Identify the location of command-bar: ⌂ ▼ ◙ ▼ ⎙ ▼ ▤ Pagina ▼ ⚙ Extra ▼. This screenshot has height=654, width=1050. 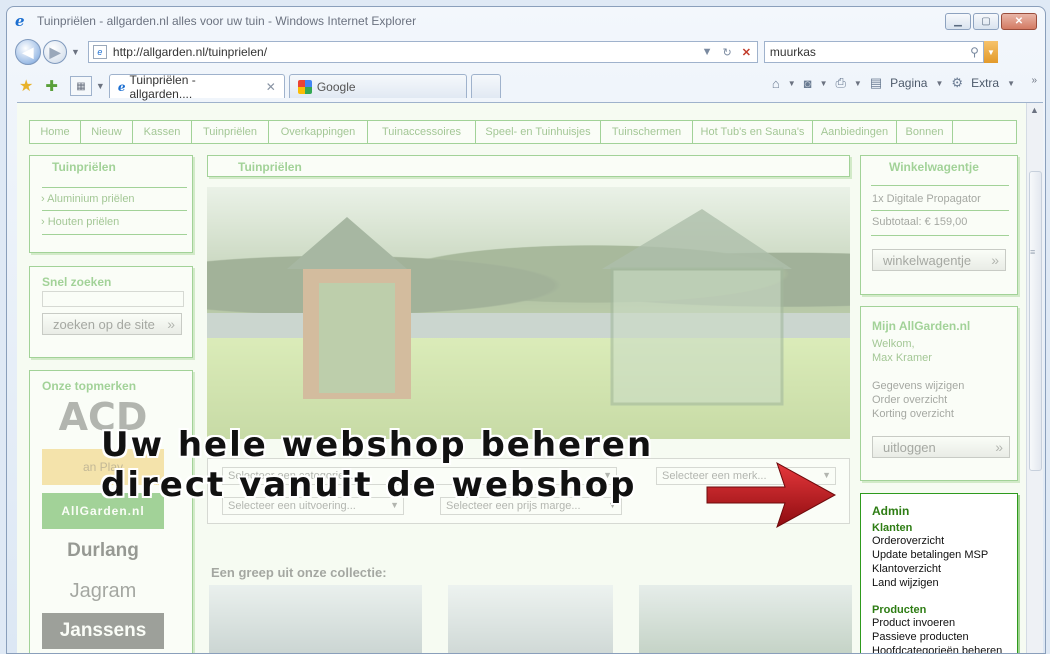
(893, 83).